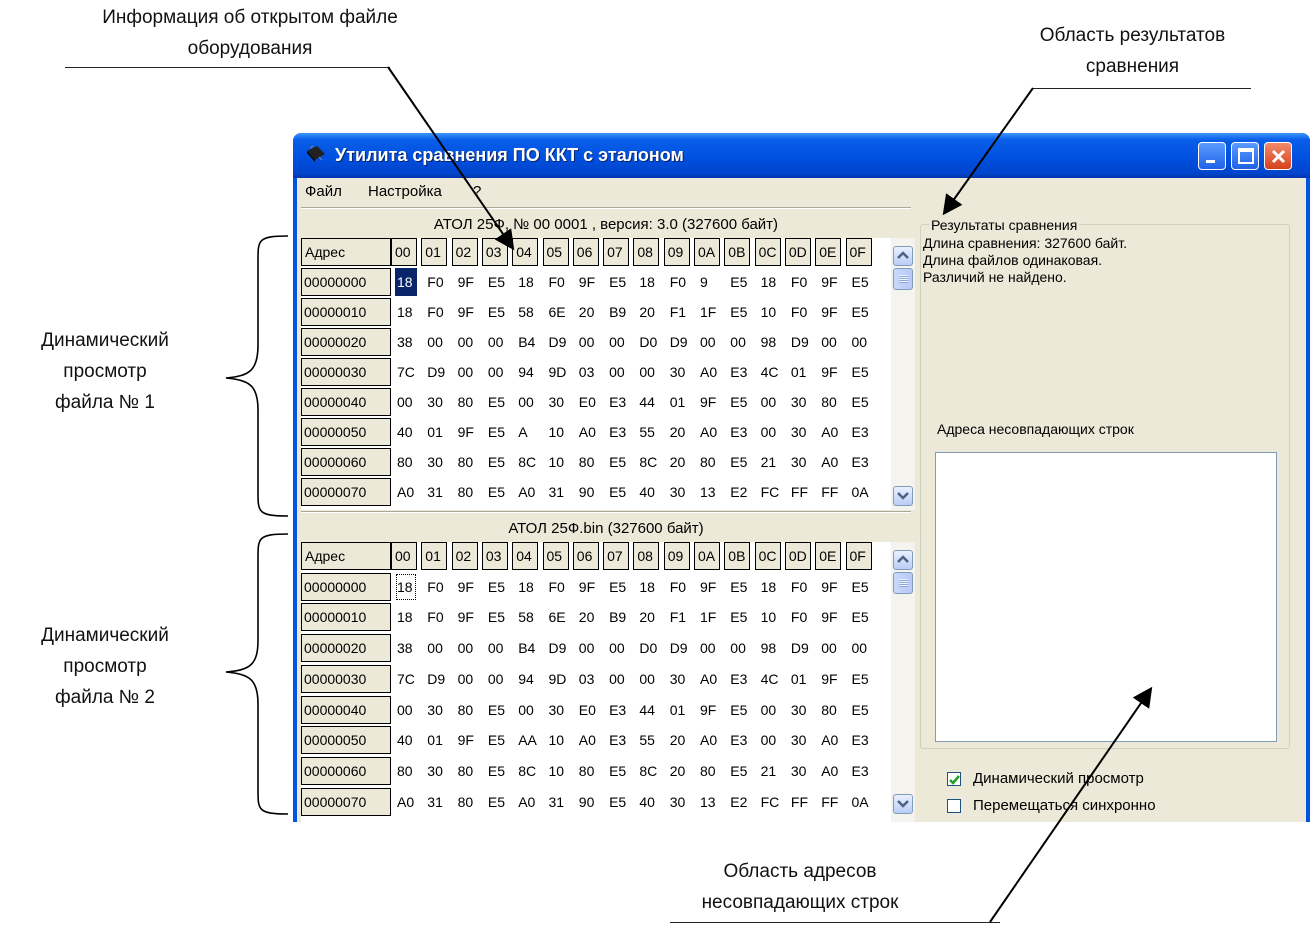 This screenshot has width=1315, height=928. What do you see at coordinates (410, 740) in the screenshot?
I see `hex-byte: 40` at bounding box center [410, 740].